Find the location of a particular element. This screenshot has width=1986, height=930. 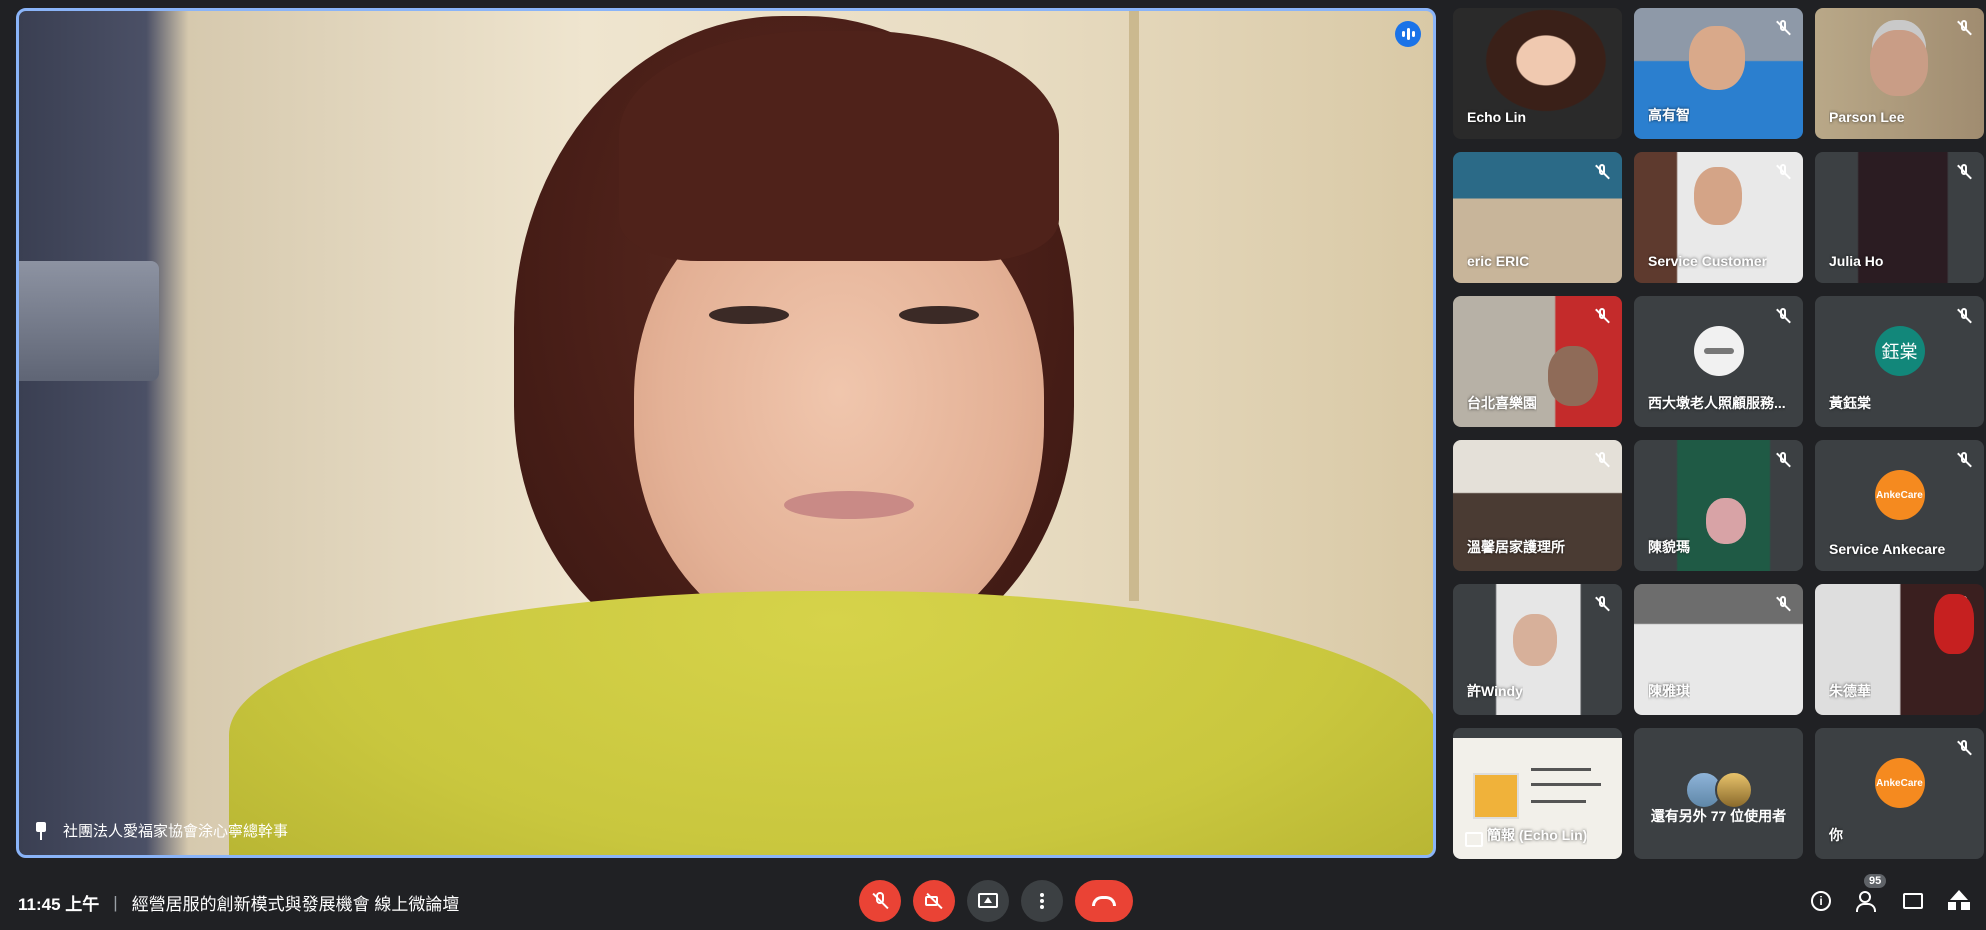

participant-name: 你 is located at coordinates (1836, 835).